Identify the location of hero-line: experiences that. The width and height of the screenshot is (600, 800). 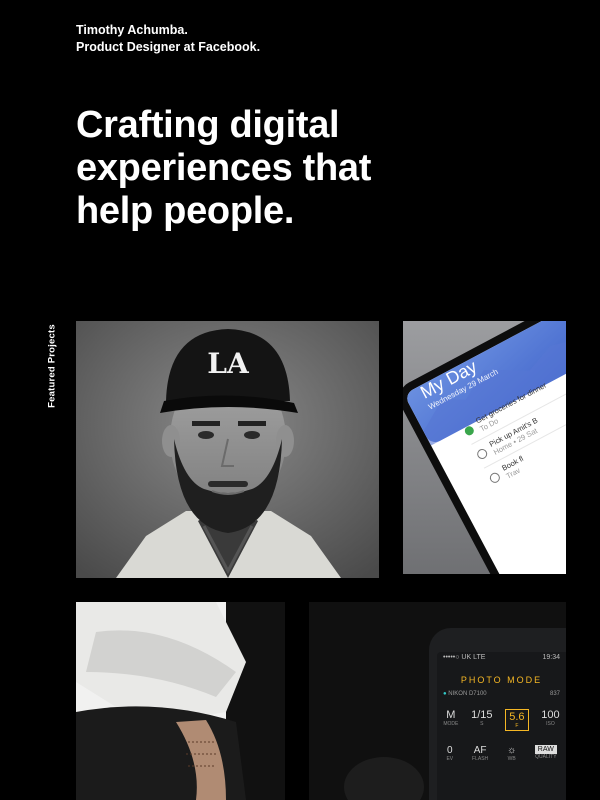
(224, 168).